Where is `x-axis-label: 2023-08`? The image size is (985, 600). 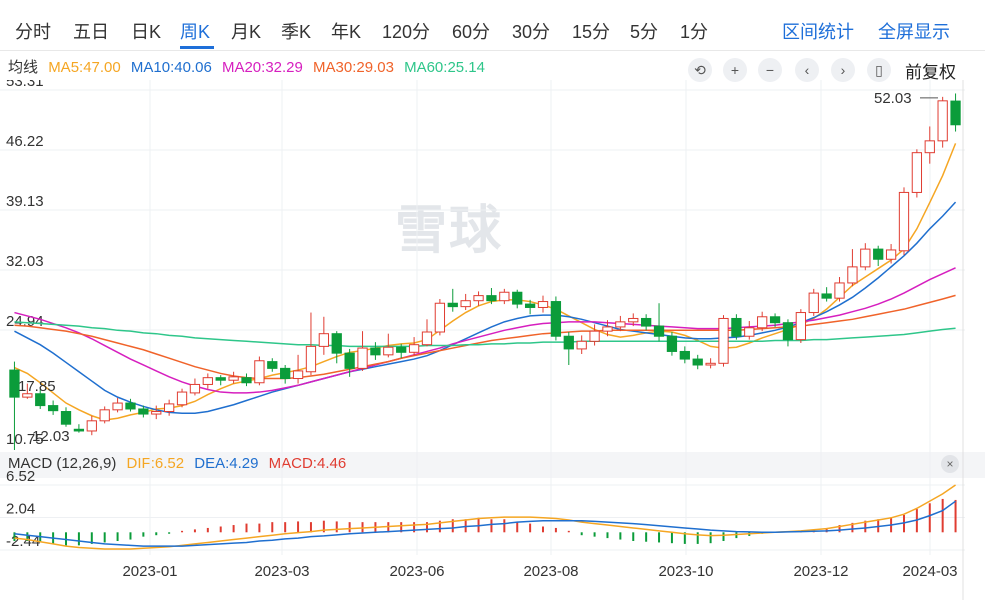
x-axis-label: 2023-08 is located at coordinates (550, 571).